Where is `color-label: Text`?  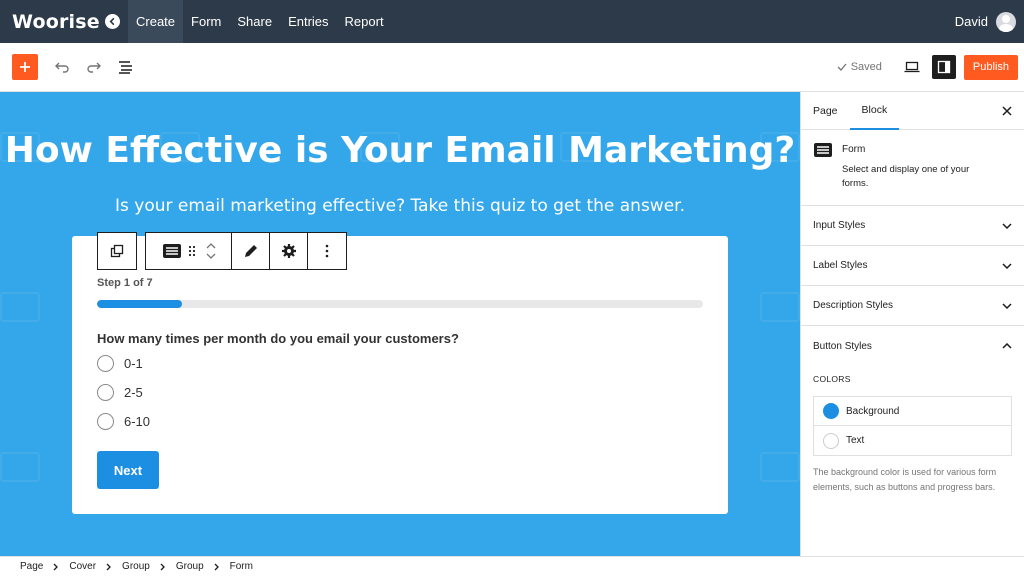
color-label: Text is located at coordinates (855, 440).